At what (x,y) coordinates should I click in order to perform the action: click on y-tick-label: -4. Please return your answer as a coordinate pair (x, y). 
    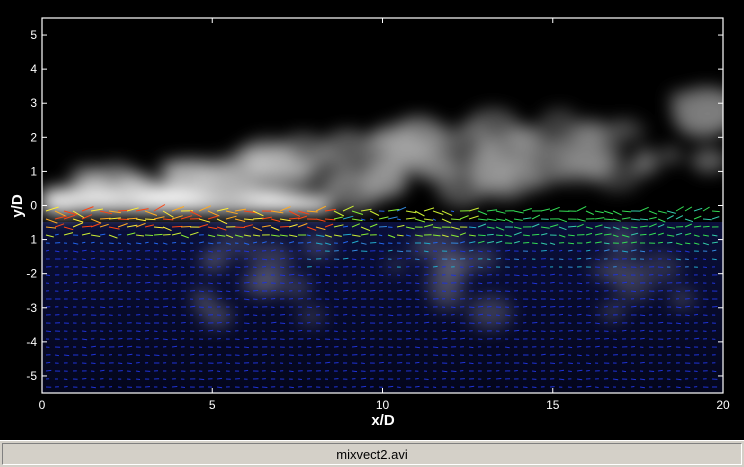
    Looking at the image, I should click on (31, 342).